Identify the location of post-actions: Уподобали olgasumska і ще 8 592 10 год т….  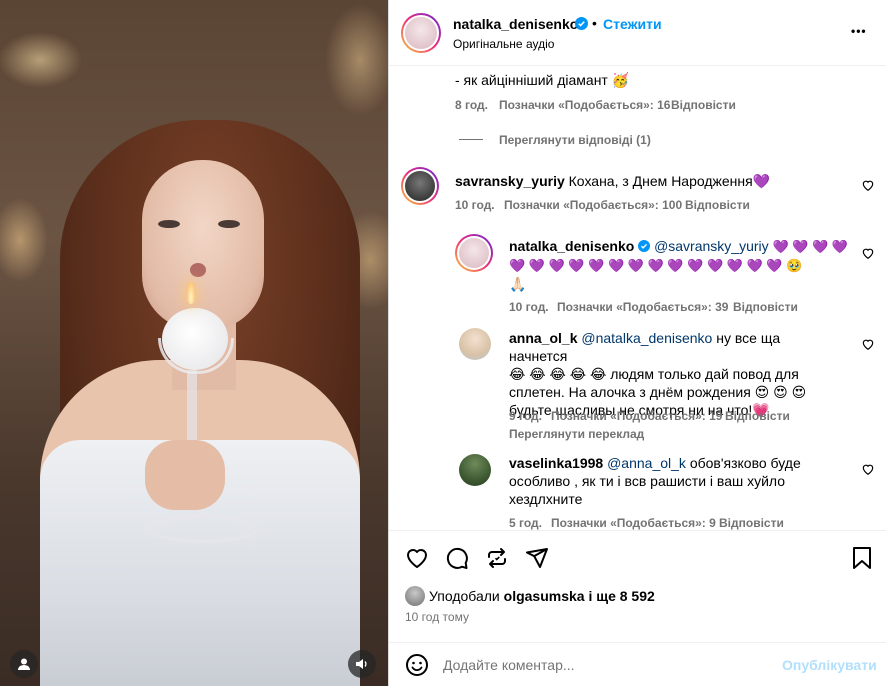
(637, 586).